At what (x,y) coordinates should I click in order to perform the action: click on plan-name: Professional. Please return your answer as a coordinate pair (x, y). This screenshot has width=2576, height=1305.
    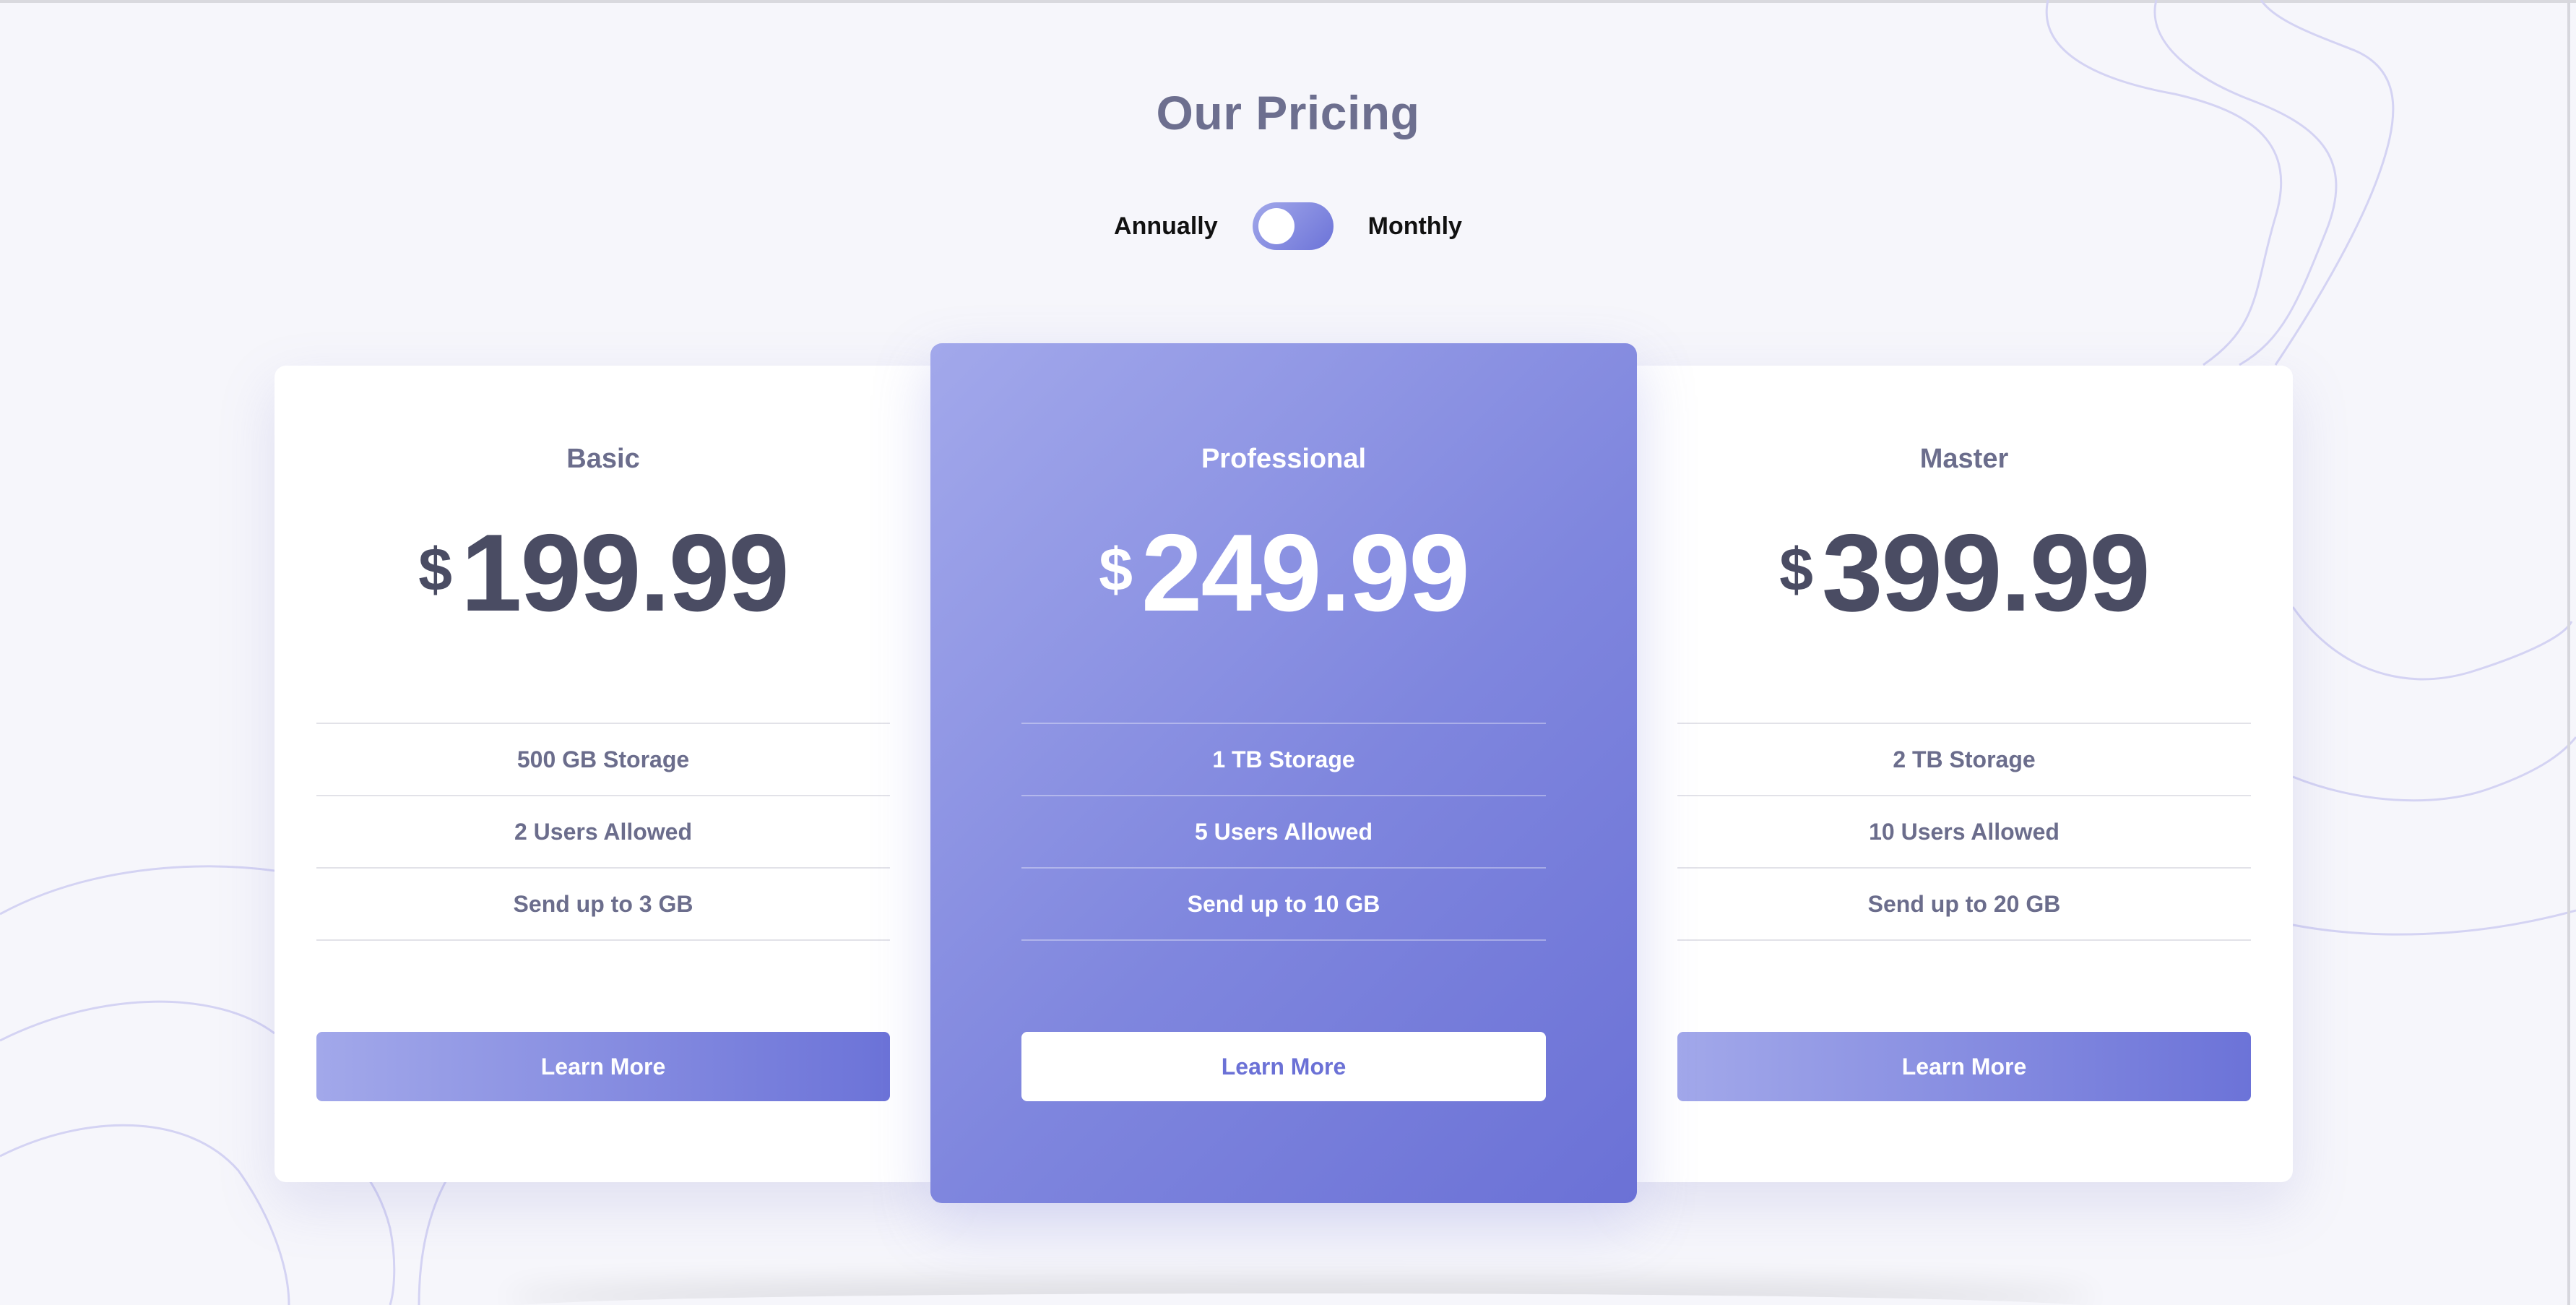
    Looking at the image, I should click on (1284, 459).